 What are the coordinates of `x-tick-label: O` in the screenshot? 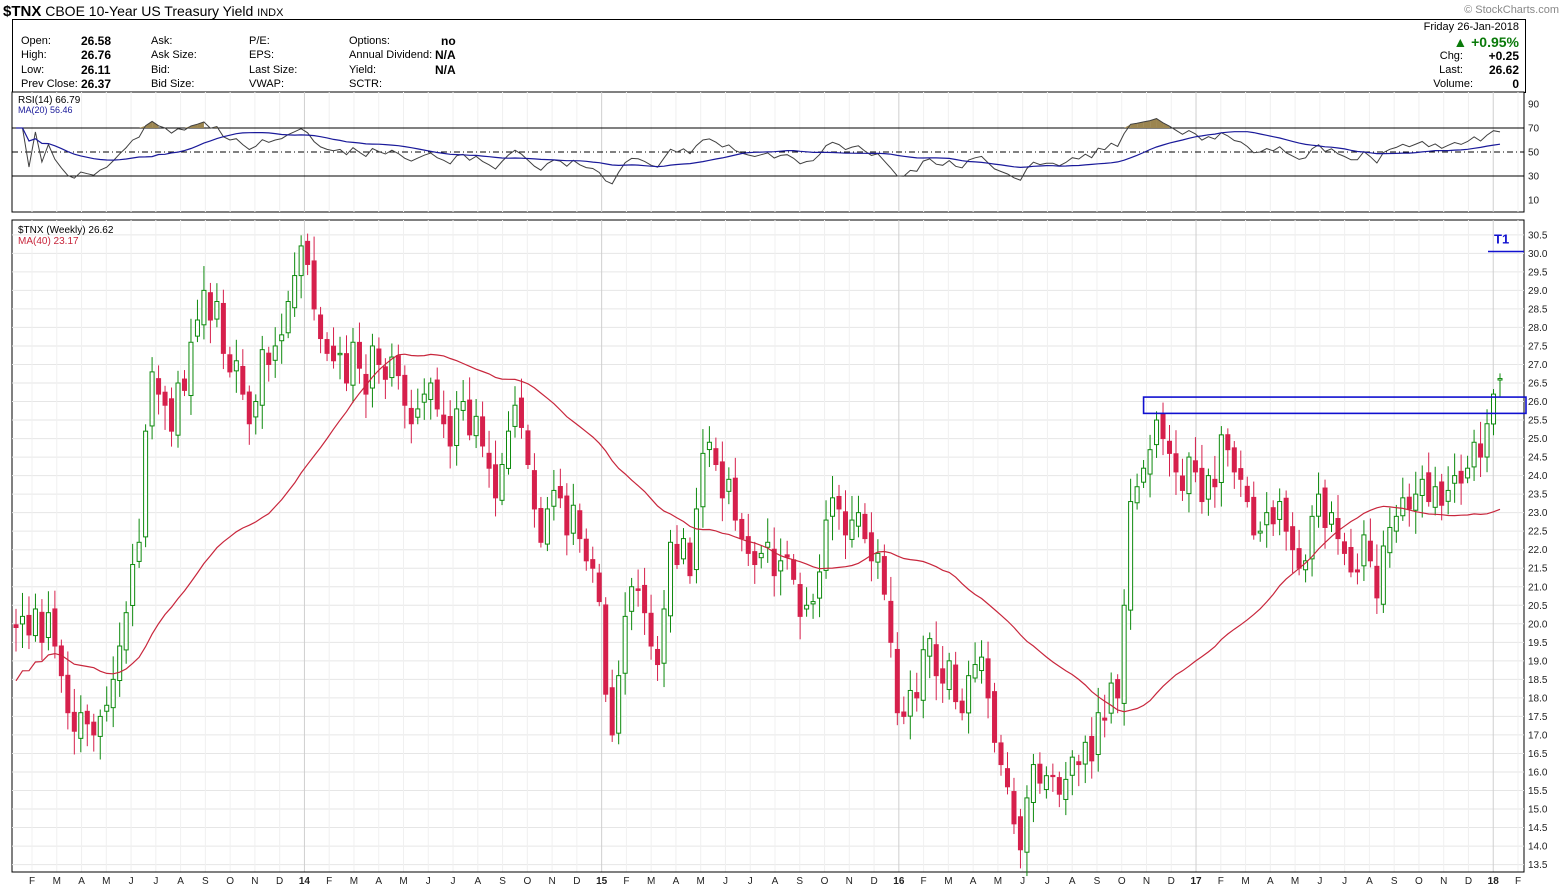 It's located at (1419, 881).